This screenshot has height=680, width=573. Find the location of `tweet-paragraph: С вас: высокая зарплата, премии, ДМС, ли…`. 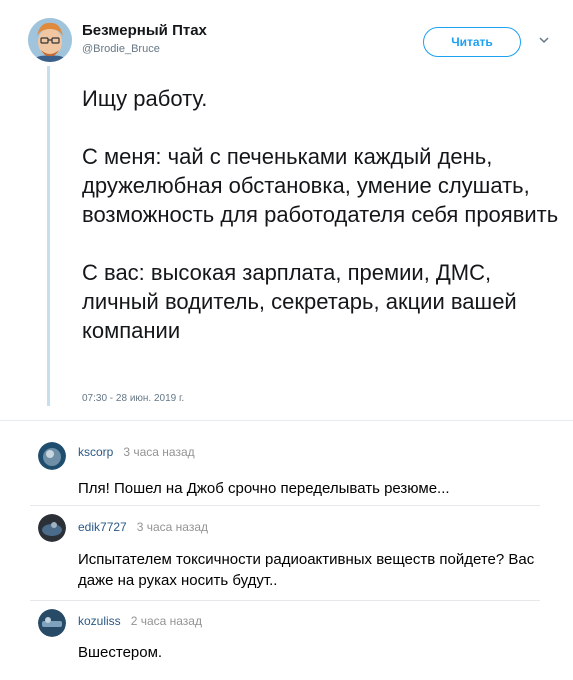

tweet-paragraph: С вас: высокая зарплата, премии, ДМС, ли… is located at coordinates (299, 301).